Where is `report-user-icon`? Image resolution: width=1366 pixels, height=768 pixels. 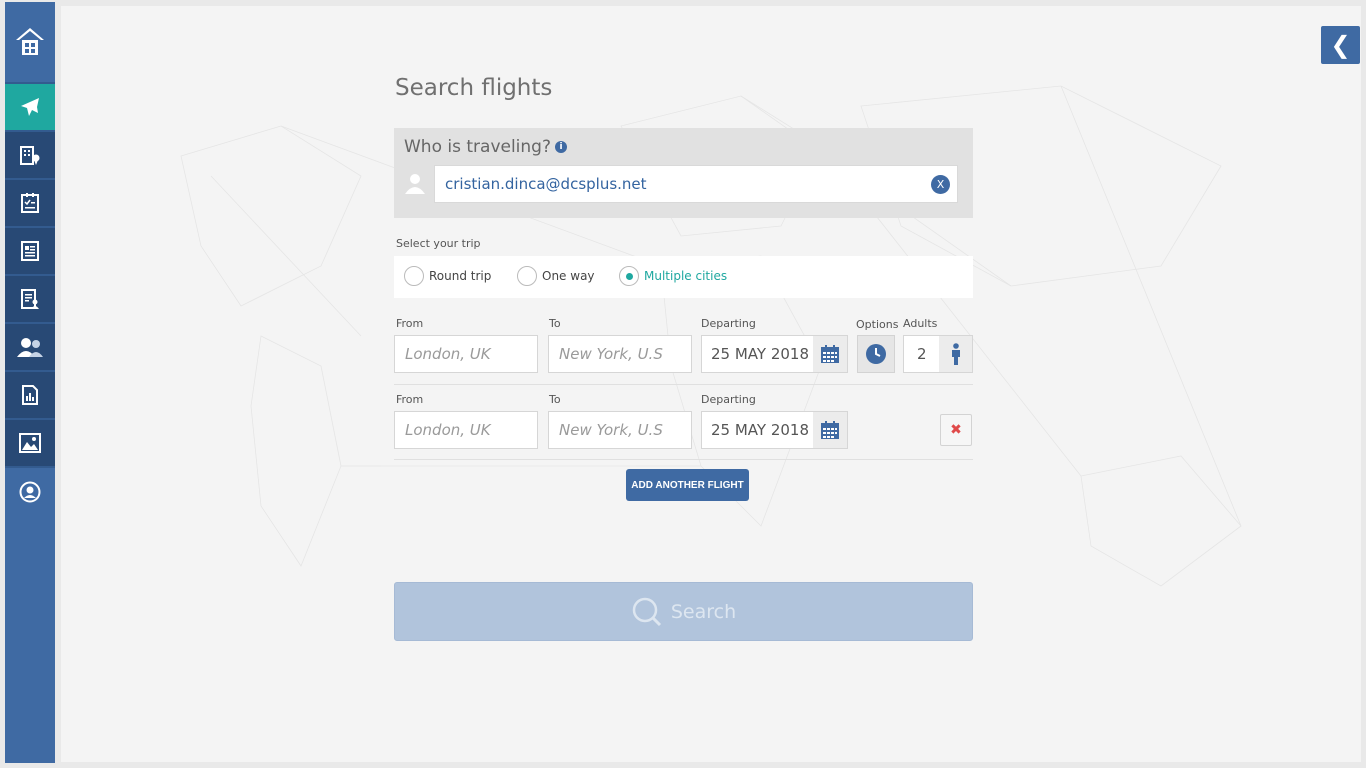
report-user-icon is located at coordinates (30, 299).